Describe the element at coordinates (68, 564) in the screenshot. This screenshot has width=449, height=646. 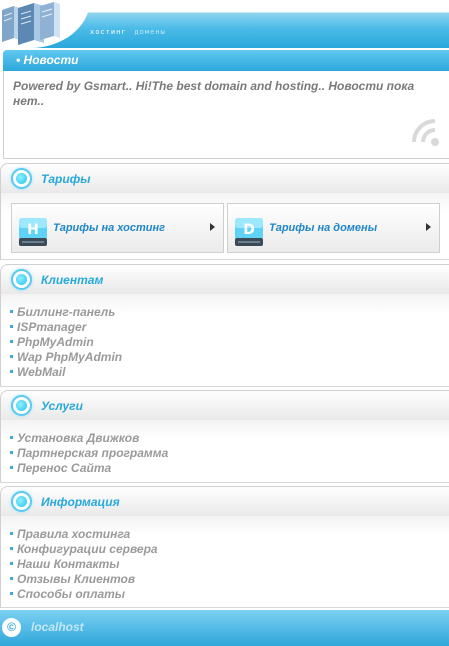
I see `contacts-link: Наши Контакты` at that location.